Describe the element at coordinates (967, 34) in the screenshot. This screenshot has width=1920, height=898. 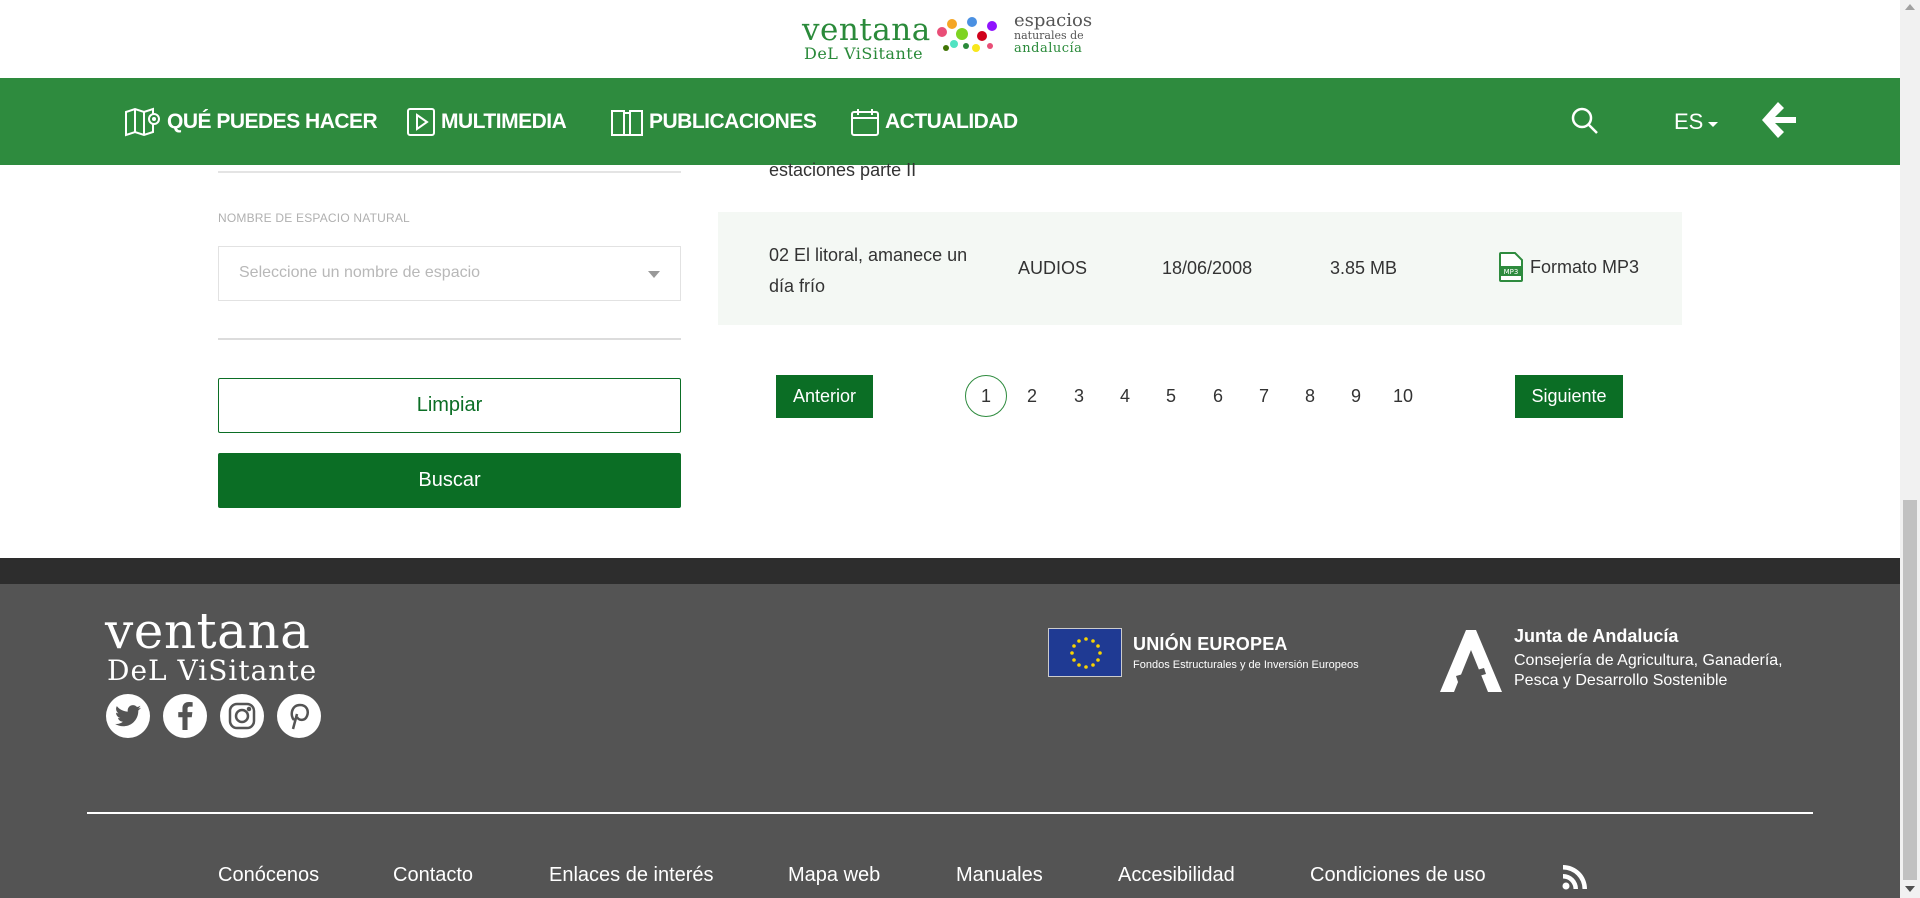
I see `flowers-logo-icon` at that location.